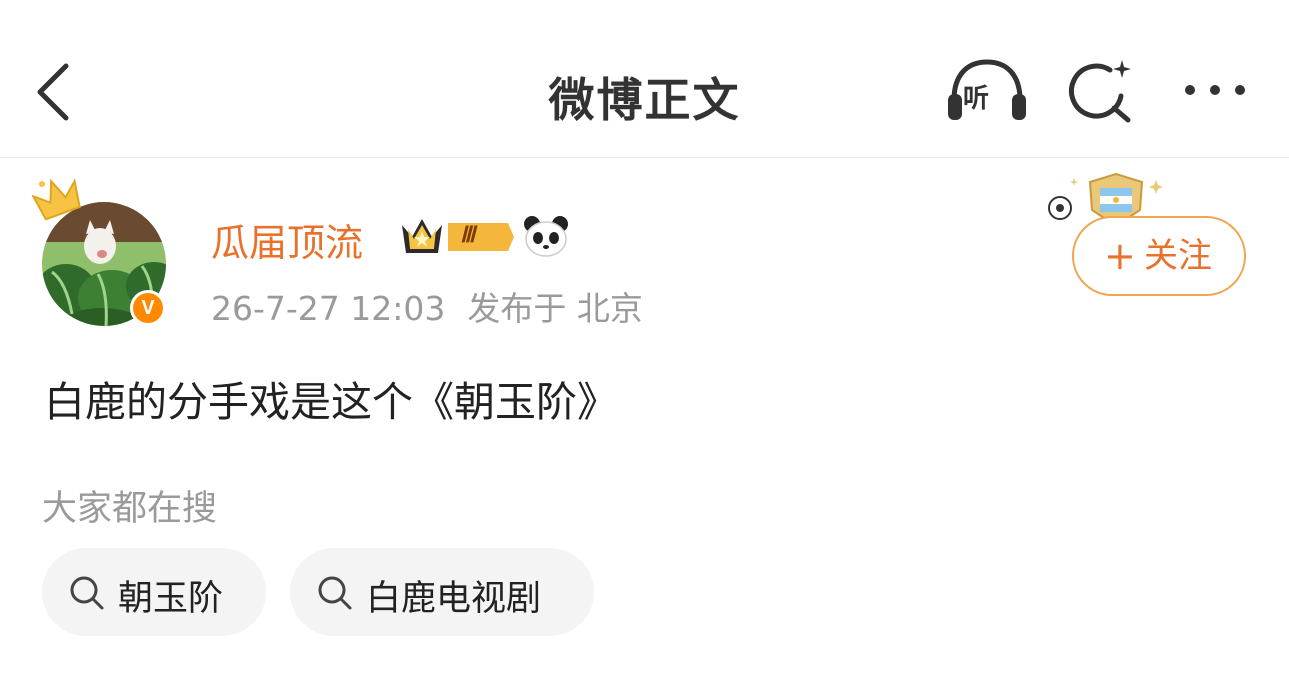 Image resolution: width=1289 pixels, height=677 pixels. I want to click on vip-level: Ⅲ, so click(468, 234).